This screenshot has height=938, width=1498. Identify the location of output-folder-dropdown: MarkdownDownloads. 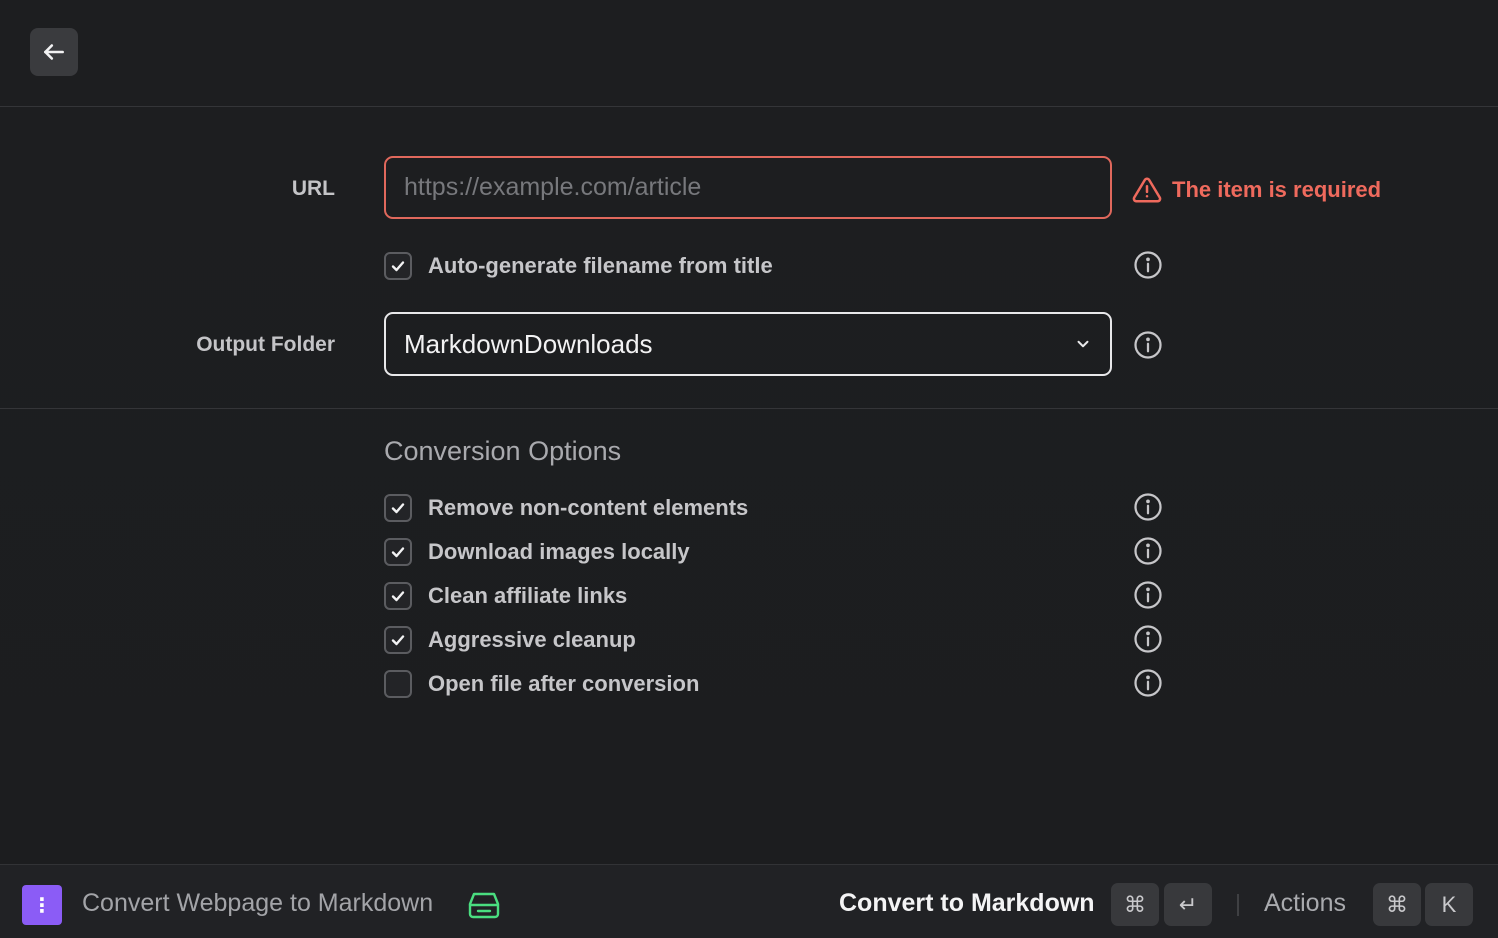
(748, 344).